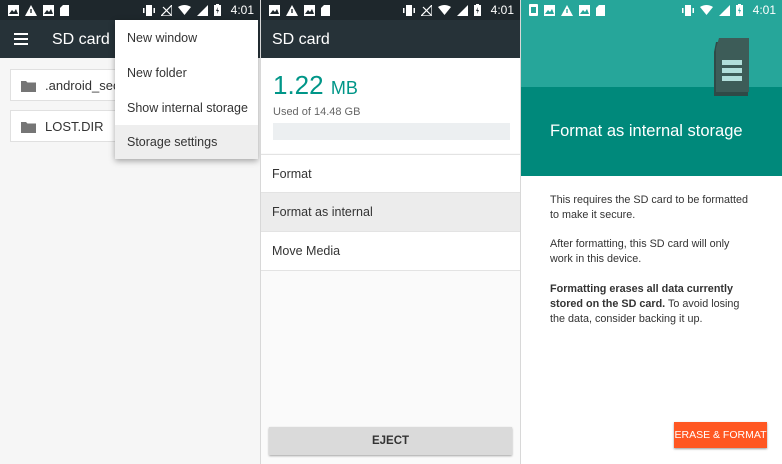 The image size is (782, 464). What do you see at coordinates (186, 73) in the screenshot?
I see `menu-item-new-folder: New folder` at bounding box center [186, 73].